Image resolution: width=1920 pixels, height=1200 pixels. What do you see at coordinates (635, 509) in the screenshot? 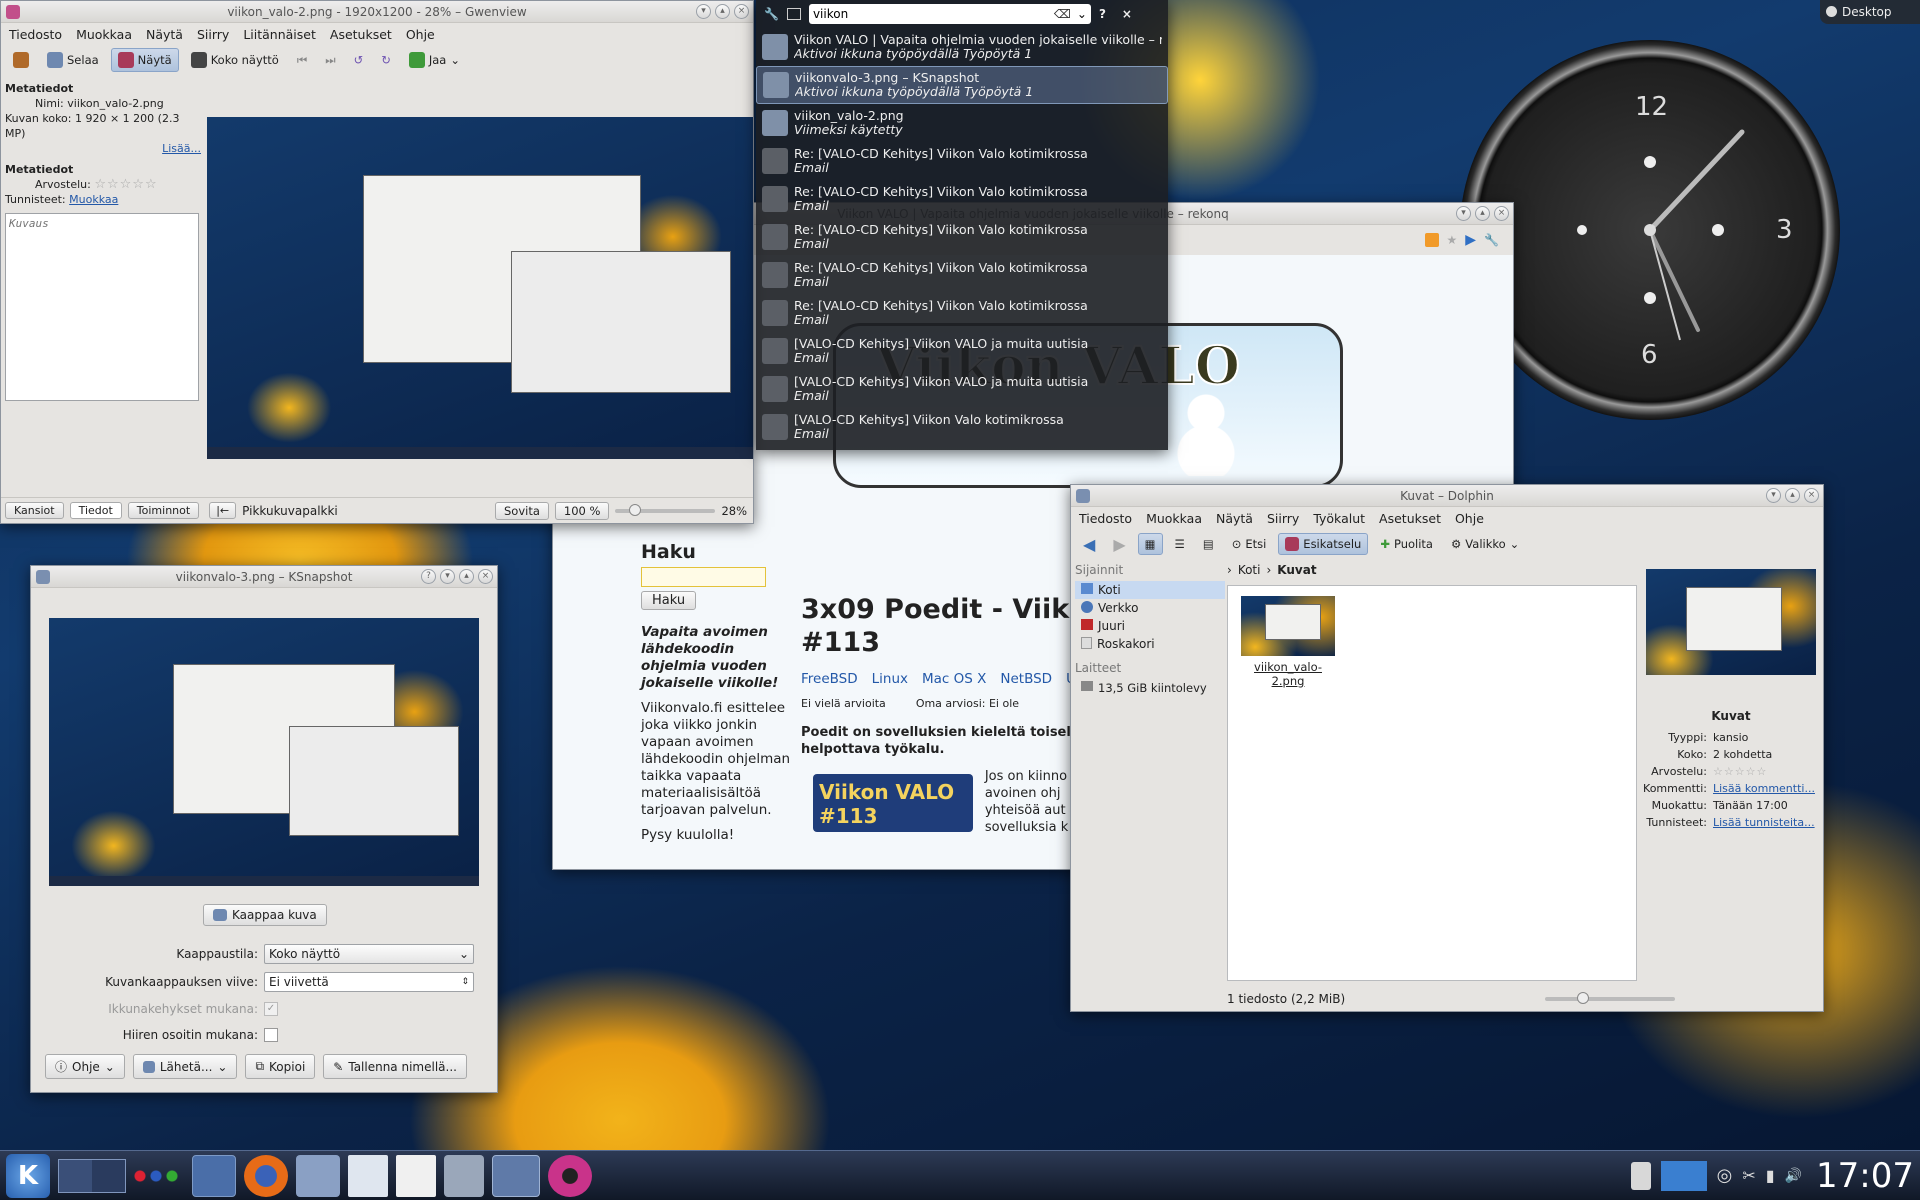
I see `zoom-slider-handle` at bounding box center [635, 509].